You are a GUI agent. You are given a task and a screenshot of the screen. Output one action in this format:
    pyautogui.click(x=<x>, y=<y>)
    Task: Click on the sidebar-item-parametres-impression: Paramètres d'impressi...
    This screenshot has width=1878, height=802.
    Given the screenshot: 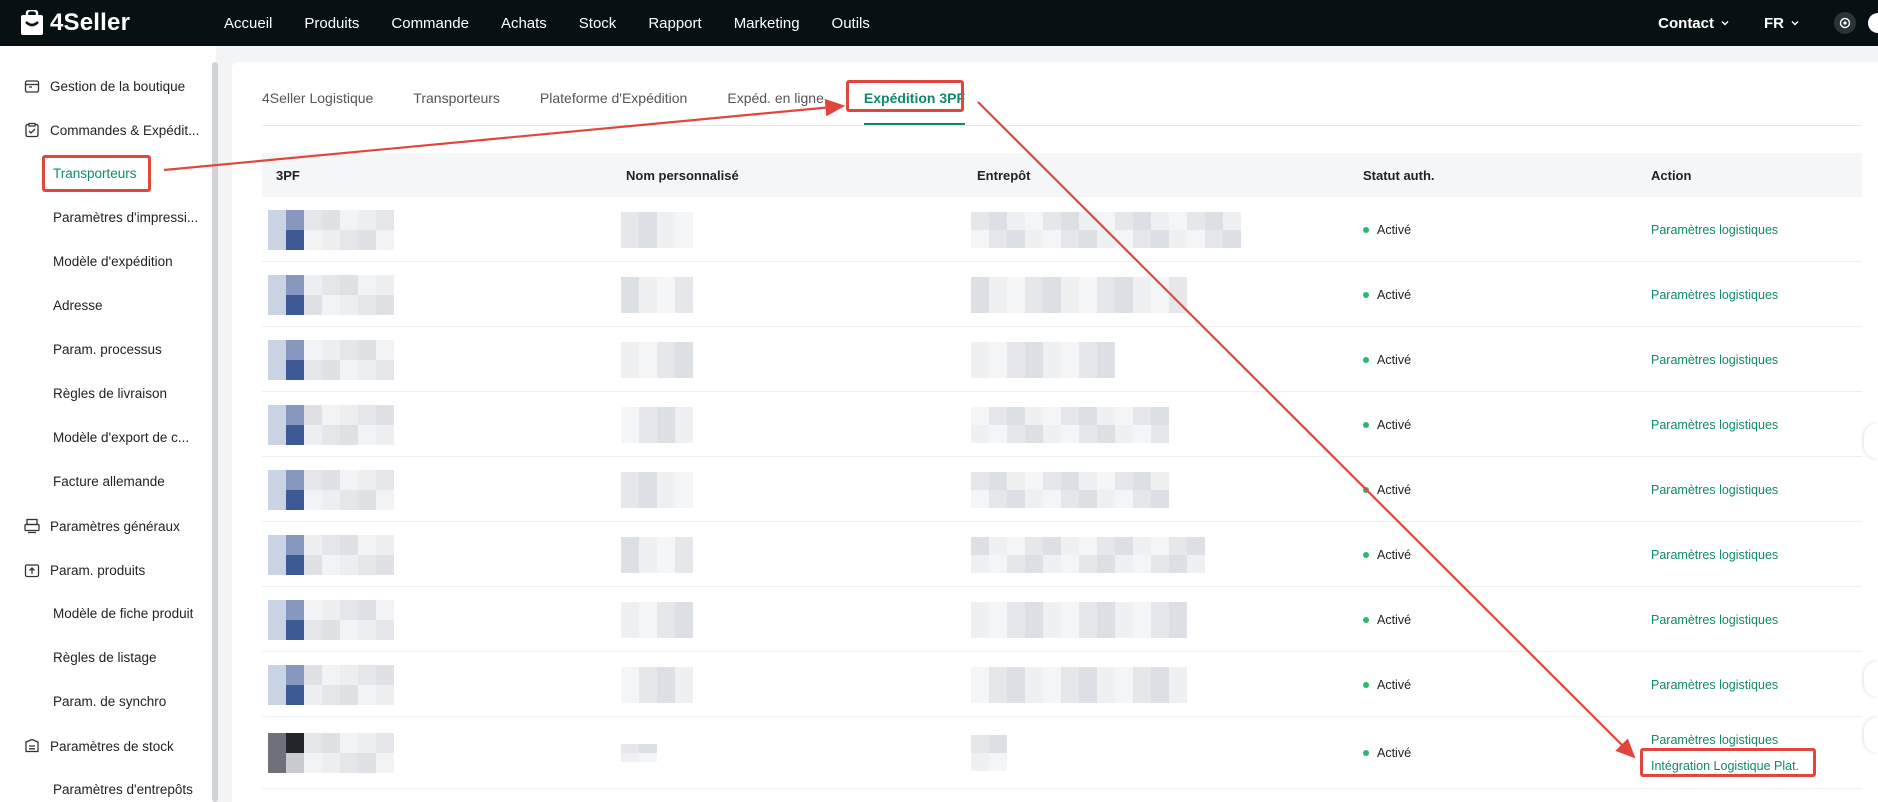 What is the action you would take?
    pyautogui.click(x=105, y=217)
    